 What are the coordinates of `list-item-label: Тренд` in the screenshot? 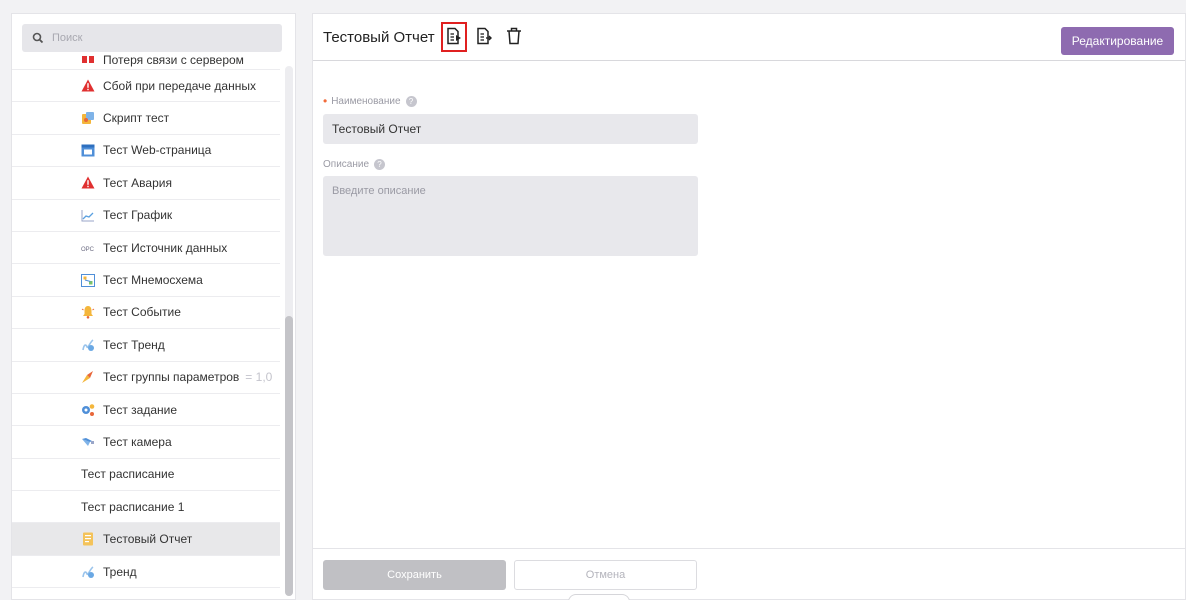 It's located at (120, 571).